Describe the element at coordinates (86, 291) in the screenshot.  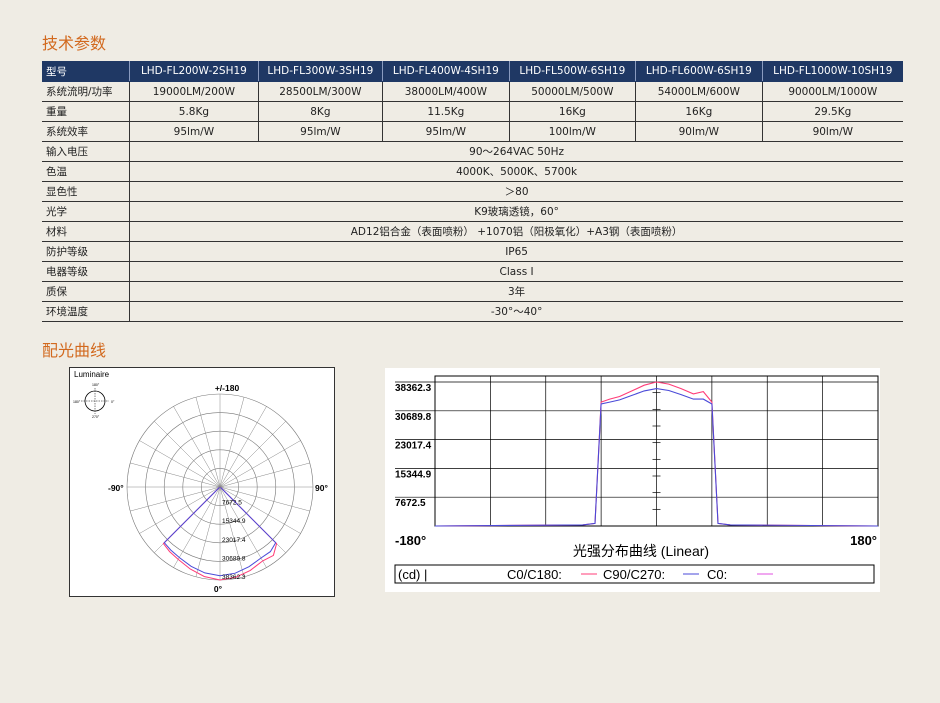
I see `spec-row-label: 质保` at that location.